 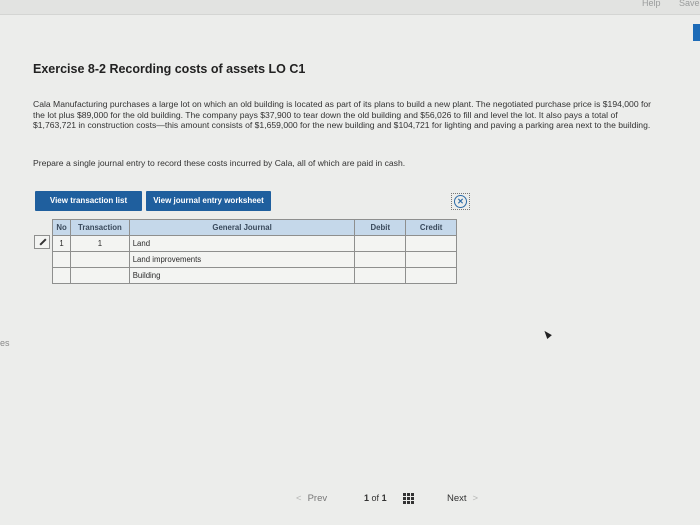 I want to click on side-panel-tab, so click(x=696, y=32).